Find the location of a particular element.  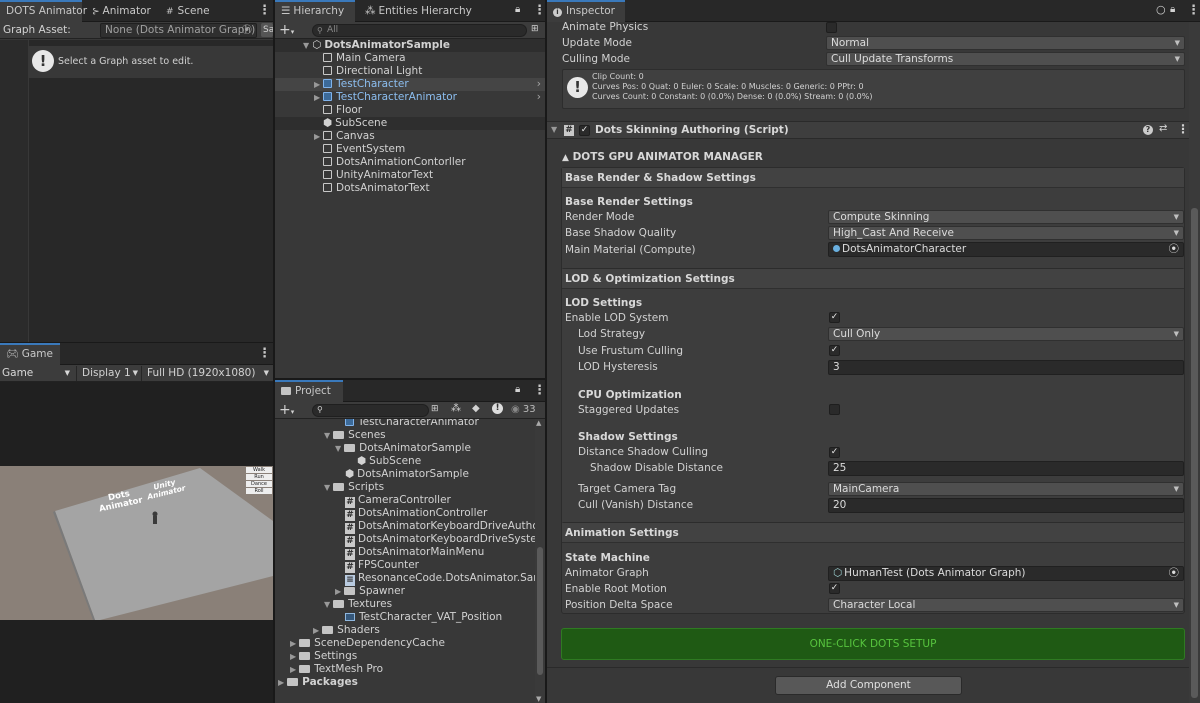

hierarchy-item: DotsAnimationContorller is located at coordinates (394, 162).